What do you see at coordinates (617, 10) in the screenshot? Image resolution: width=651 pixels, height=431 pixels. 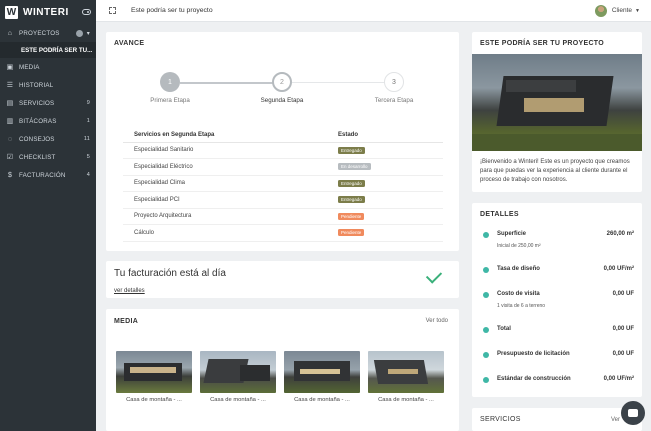 I see `user-menu: Cliente ▼` at bounding box center [617, 10].